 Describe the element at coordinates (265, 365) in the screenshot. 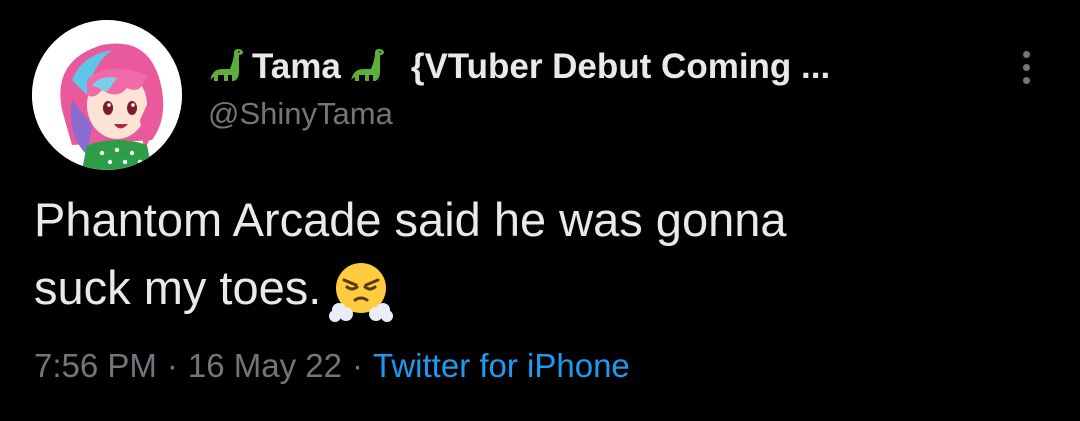

I see `tweet-date: 16 May 22` at that location.